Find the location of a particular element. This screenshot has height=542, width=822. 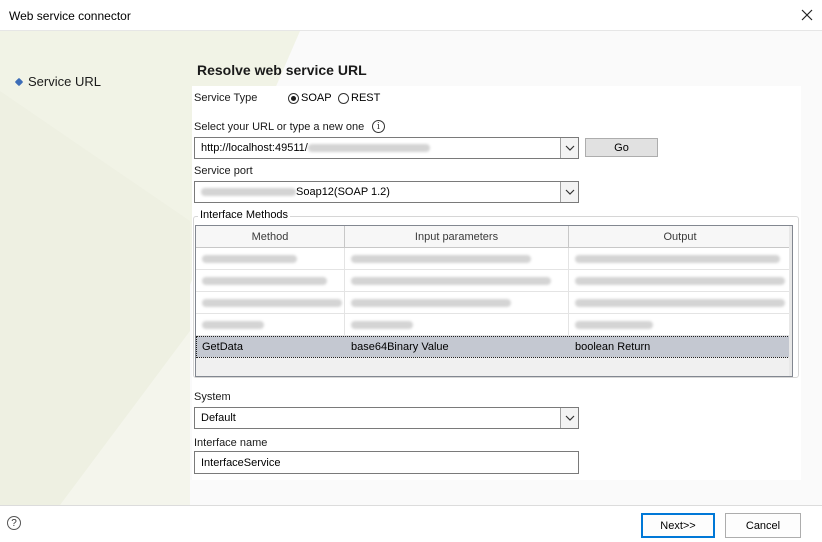

close-button is located at coordinates (807, 15).